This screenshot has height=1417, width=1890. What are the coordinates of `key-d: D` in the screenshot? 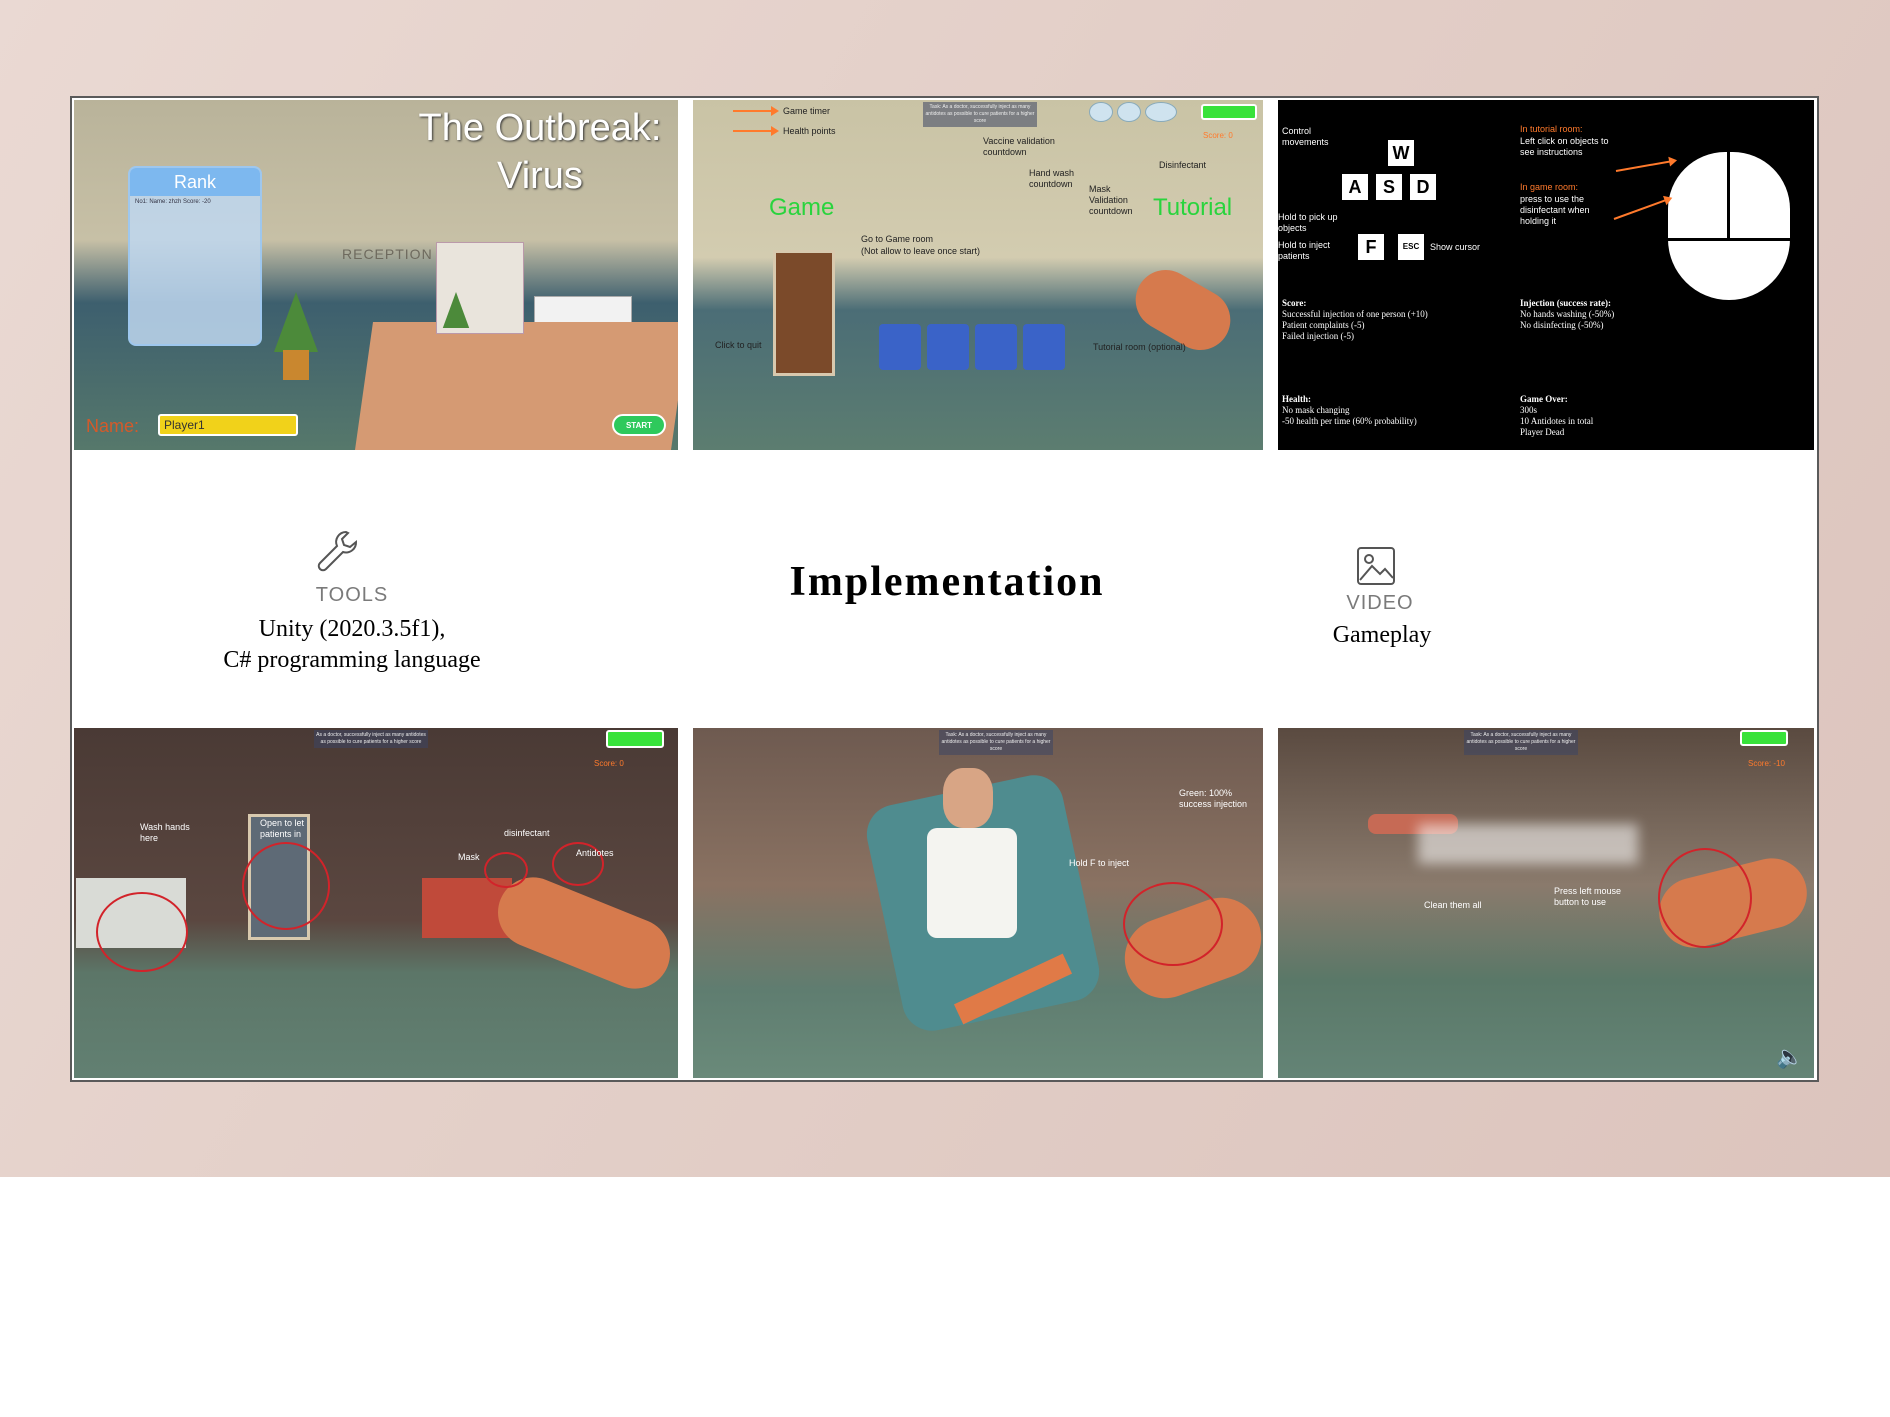 It's located at (1423, 187).